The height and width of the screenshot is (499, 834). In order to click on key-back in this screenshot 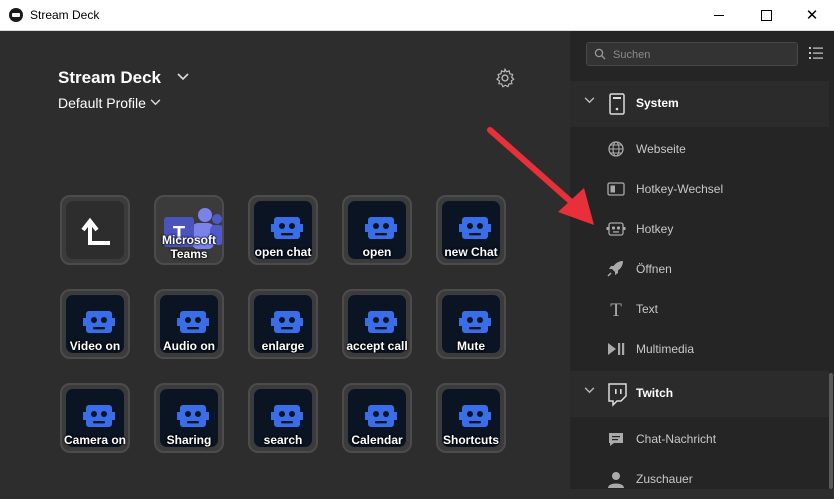, I will do `click(95, 230)`.